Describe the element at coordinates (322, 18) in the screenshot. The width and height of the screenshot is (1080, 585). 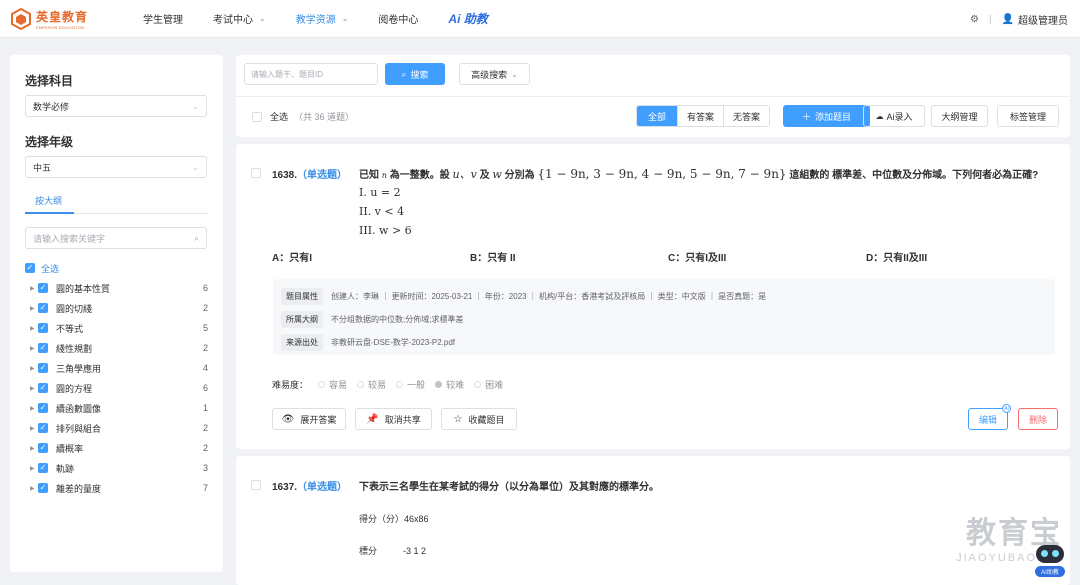
I see `nav-teaching-resources: 教学资源 ⌄` at that location.